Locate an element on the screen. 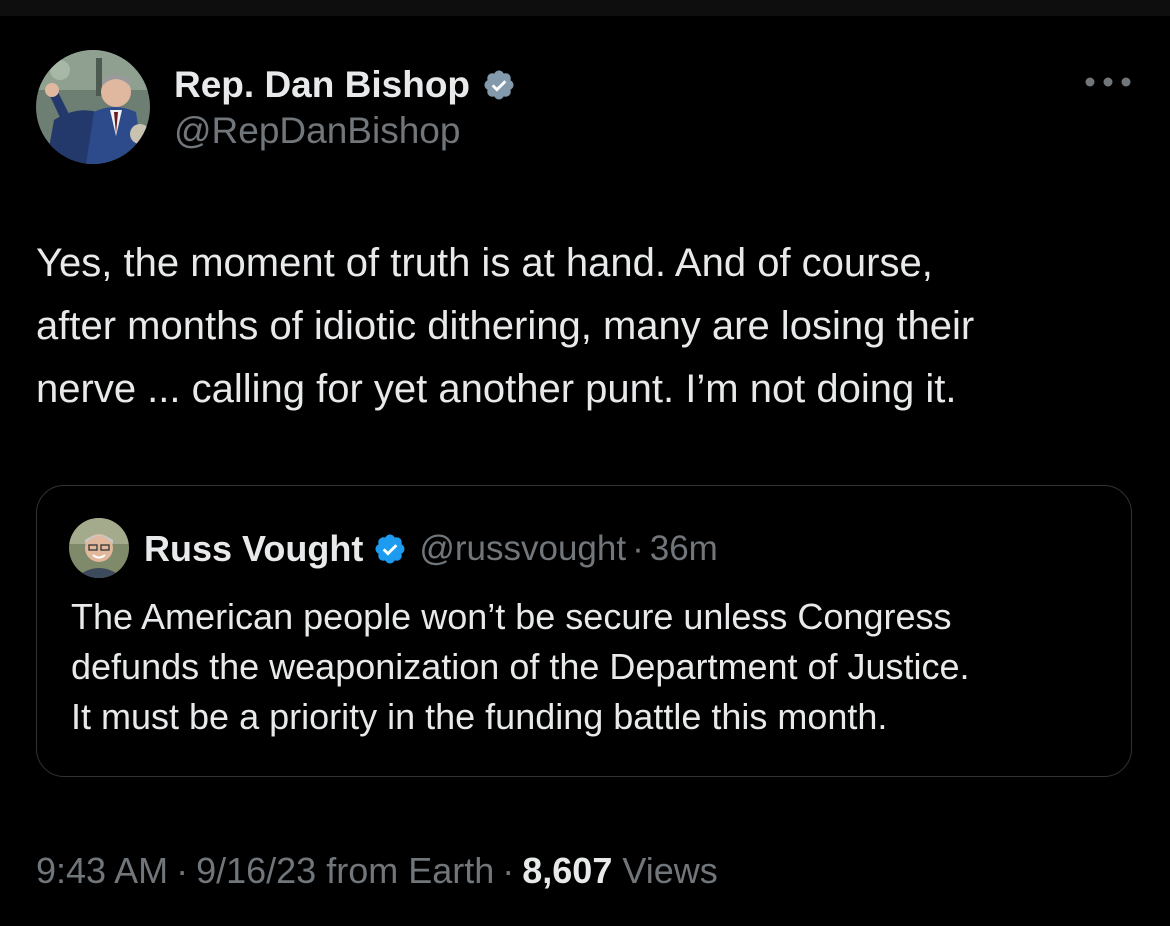 This screenshot has height=926, width=1170. more-icon is located at coordinates (1108, 82).